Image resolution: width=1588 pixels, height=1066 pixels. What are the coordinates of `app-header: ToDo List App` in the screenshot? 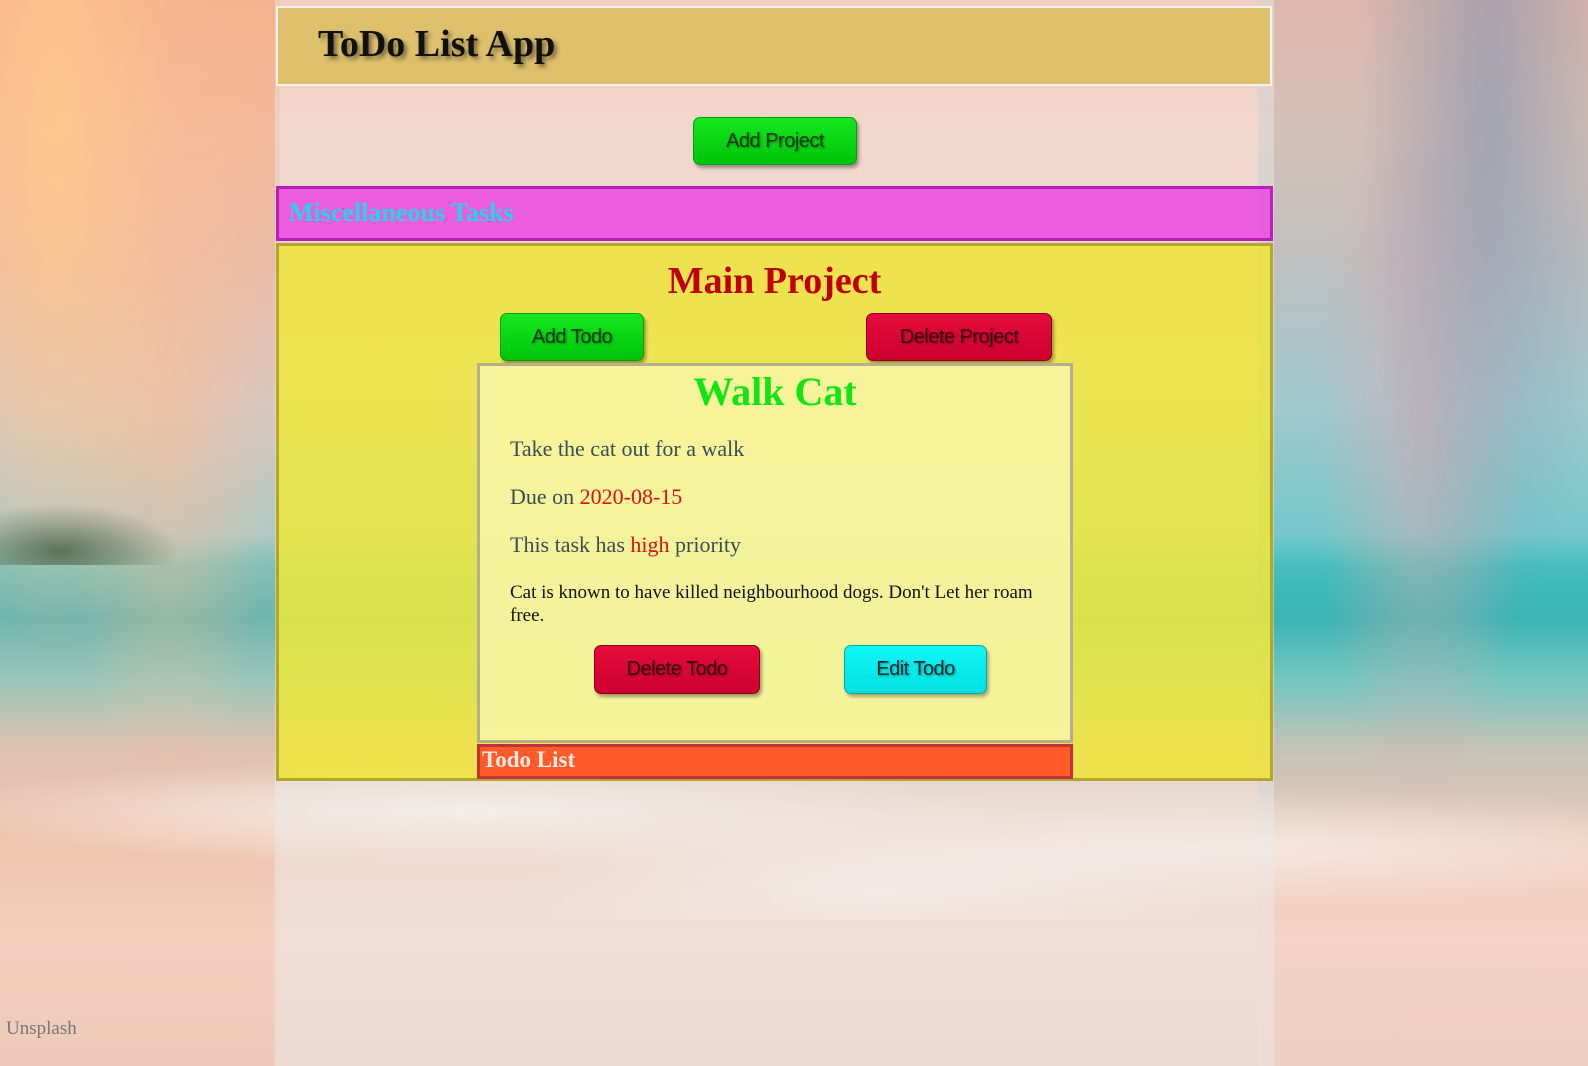 It's located at (774, 46).